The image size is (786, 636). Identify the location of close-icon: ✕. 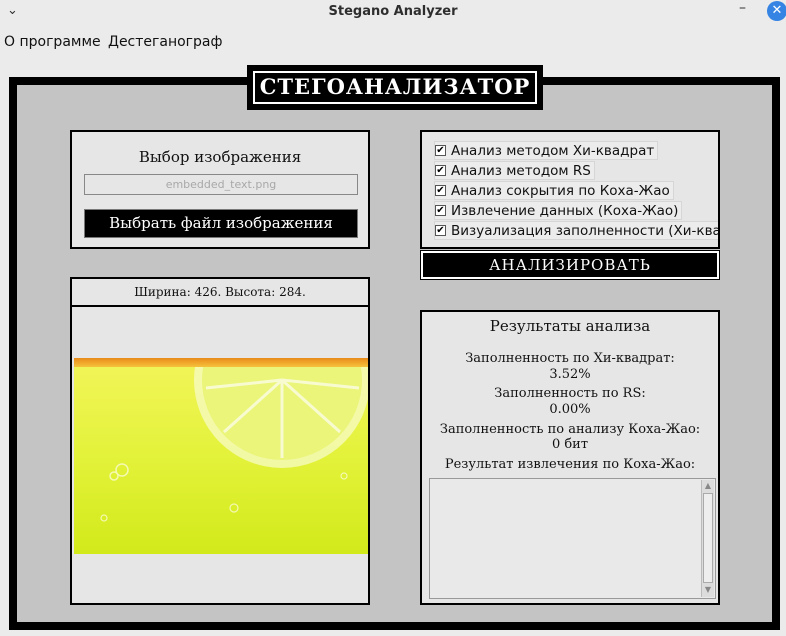
(776, 11).